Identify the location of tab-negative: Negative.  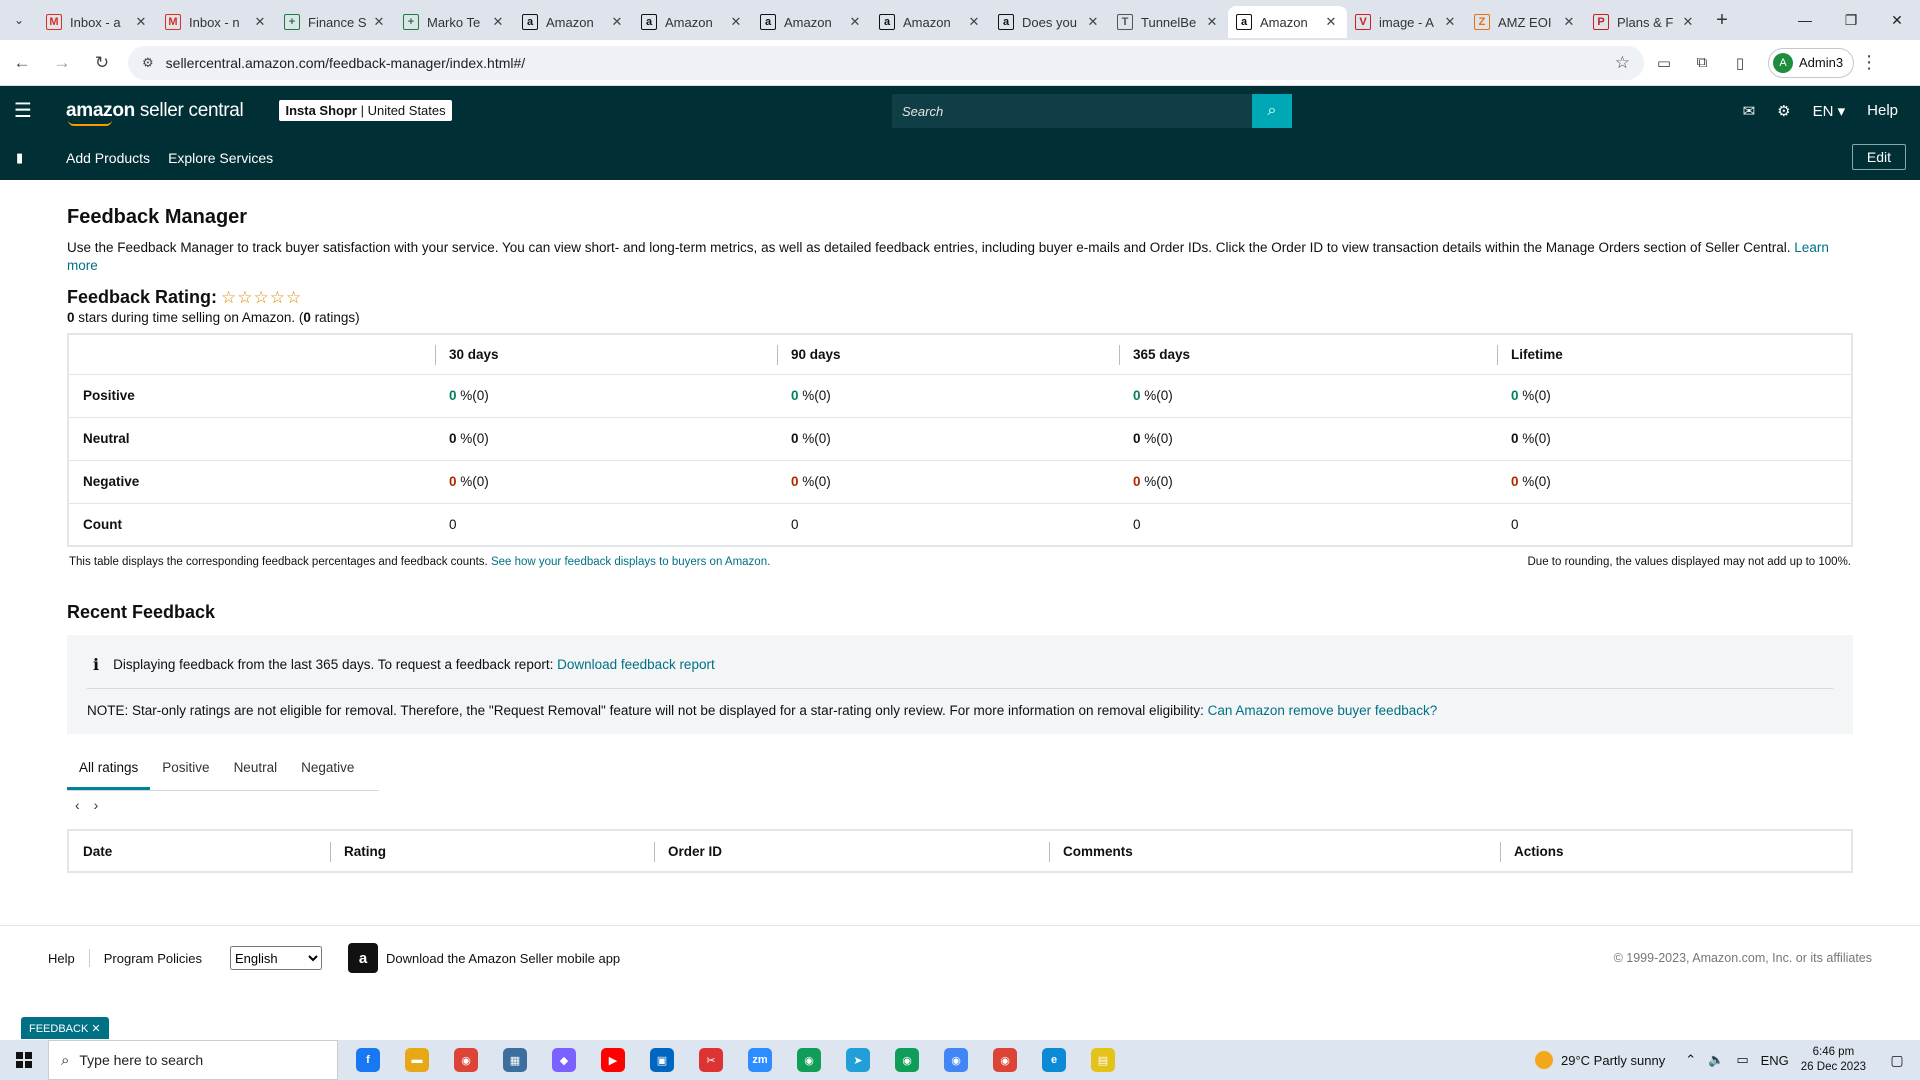
(327, 773).